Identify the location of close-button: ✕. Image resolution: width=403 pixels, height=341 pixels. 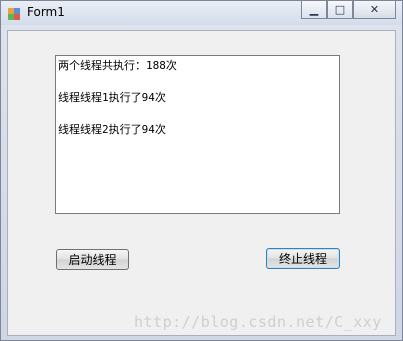
(374, 10).